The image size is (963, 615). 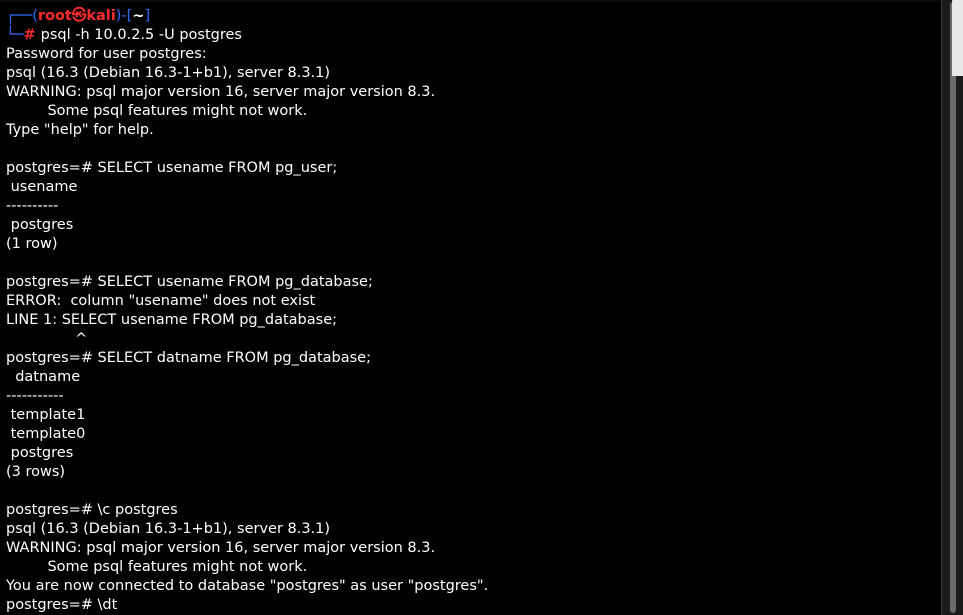 What do you see at coordinates (124, 16) in the screenshot?
I see `prompt-box-mid: )-[` at bounding box center [124, 16].